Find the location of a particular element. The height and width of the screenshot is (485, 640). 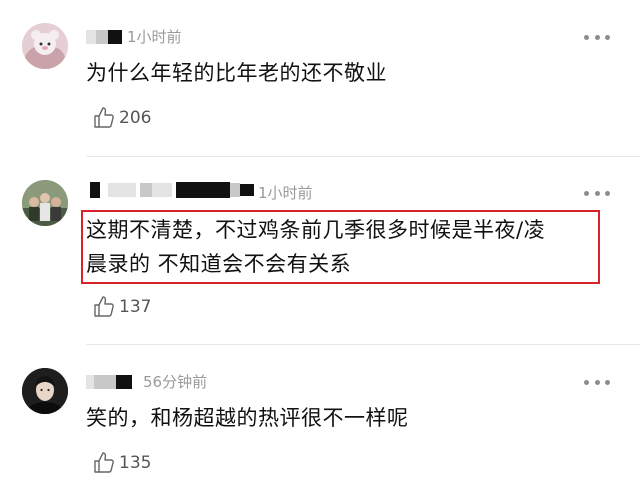

avatar is located at coordinates (45, 391).